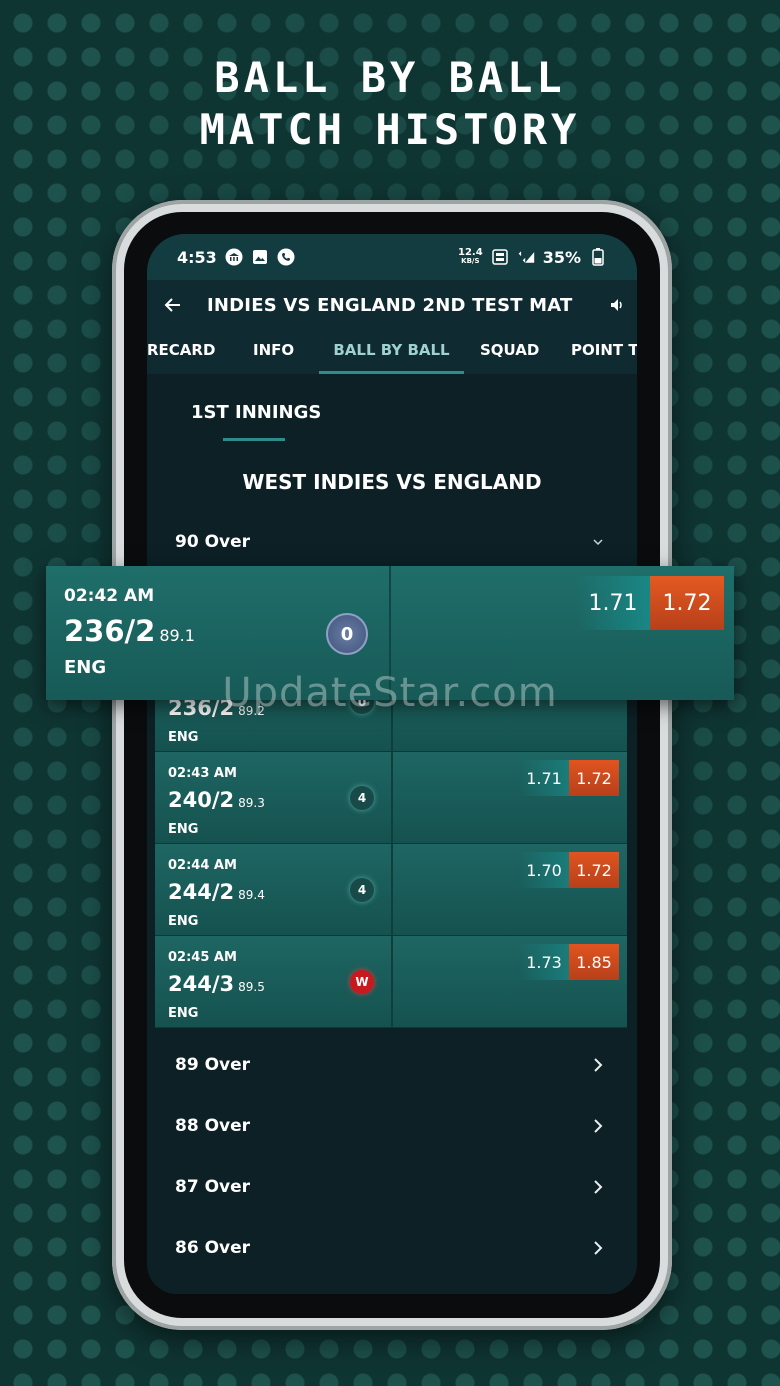 This screenshot has height=1386, width=780. What do you see at coordinates (604, 352) in the screenshot?
I see `tab-points-table: POINT T` at bounding box center [604, 352].